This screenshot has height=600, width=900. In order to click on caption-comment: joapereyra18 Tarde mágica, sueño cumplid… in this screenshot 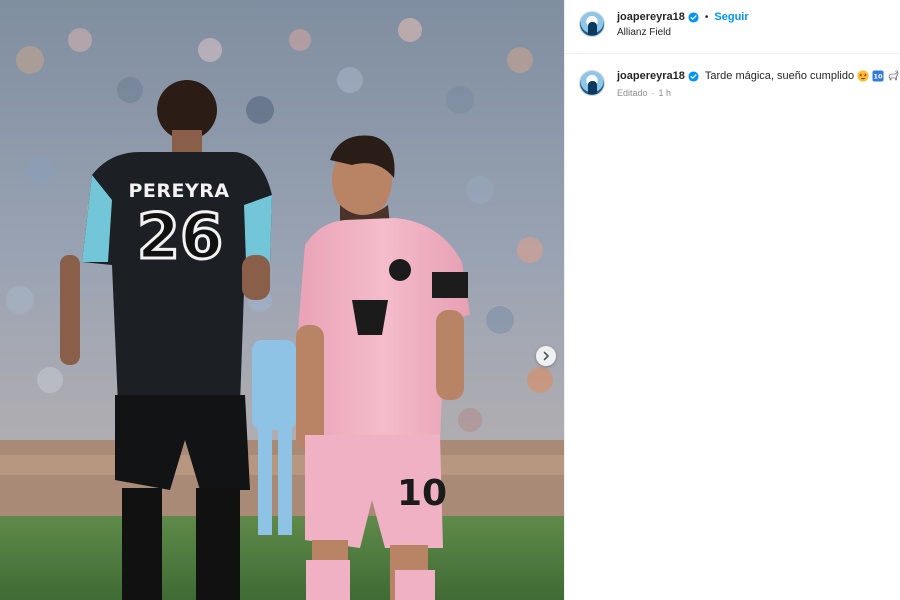, I will do `click(732, 76)`.